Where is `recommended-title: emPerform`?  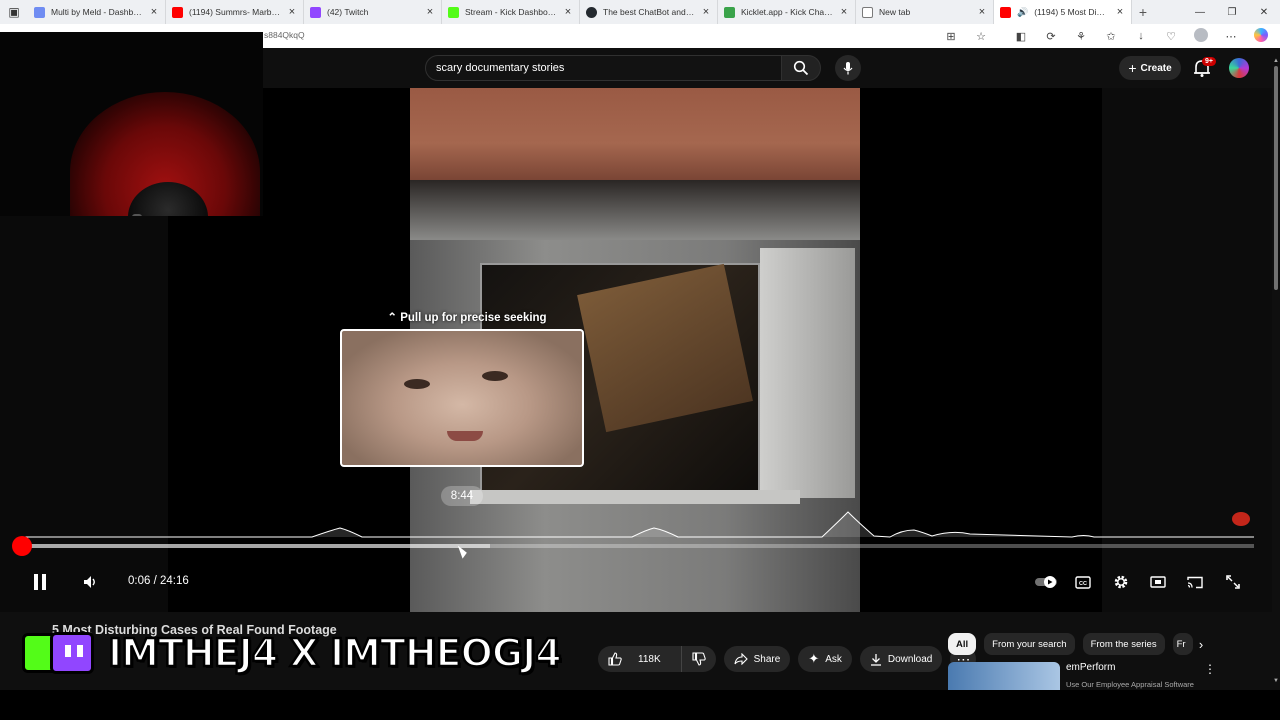 recommended-title: emPerform is located at coordinates (1090, 667).